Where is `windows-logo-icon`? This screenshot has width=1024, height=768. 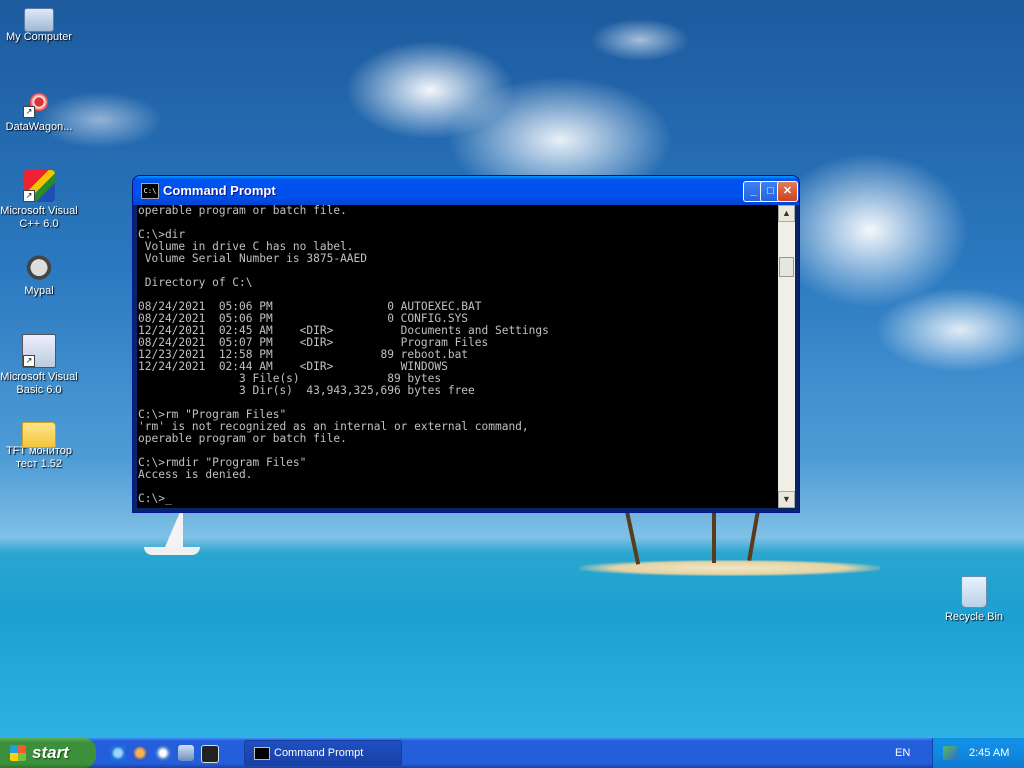 windows-logo-icon is located at coordinates (18, 753).